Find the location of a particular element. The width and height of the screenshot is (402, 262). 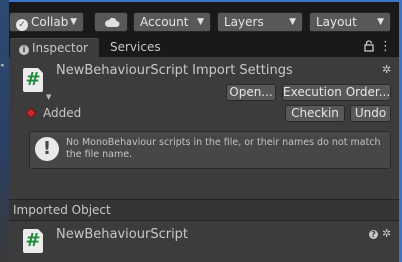

tab-services-label: Services is located at coordinates (135, 47).